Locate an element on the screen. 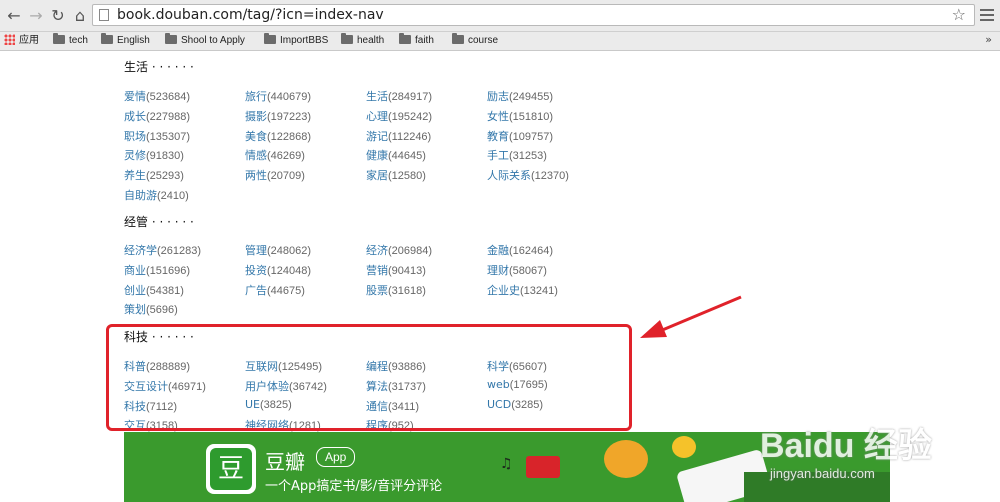 This screenshot has width=1000, height=502. tag-link: 股票(31618) is located at coordinates (396, 290).